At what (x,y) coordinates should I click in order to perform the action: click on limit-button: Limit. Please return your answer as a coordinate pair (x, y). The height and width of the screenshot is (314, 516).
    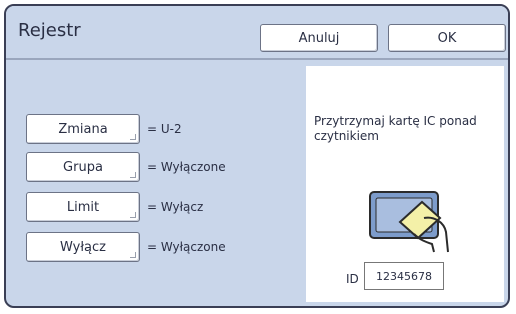
    Looking at the image, I should click on (83, 207).